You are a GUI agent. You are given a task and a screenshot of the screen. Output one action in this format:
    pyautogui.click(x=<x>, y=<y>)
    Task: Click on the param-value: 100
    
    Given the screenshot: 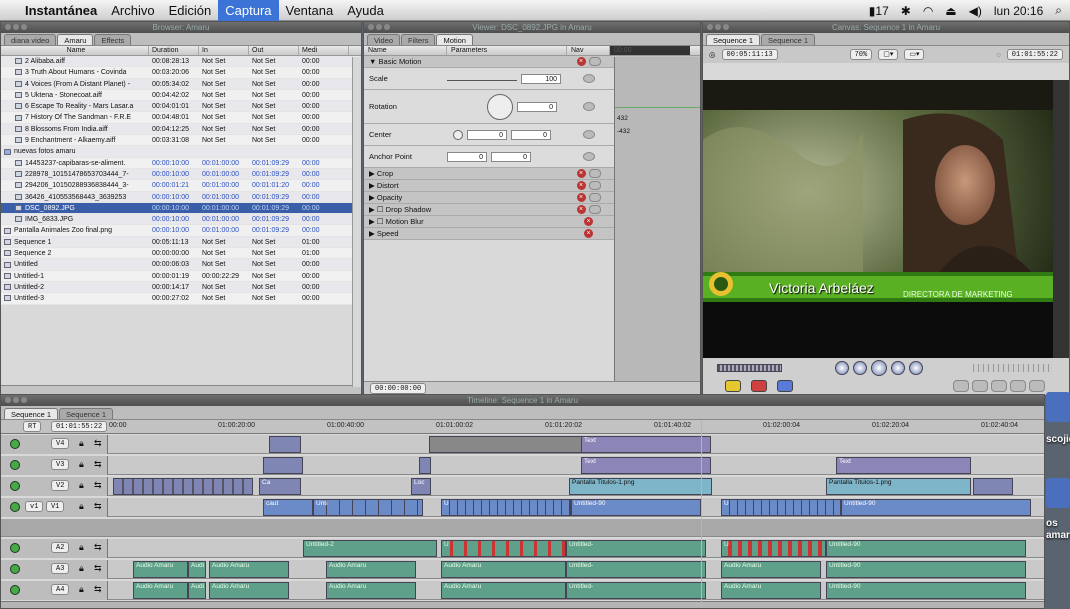 What is the action you would take?
    pyautogui.click(x=541, y=78)
    